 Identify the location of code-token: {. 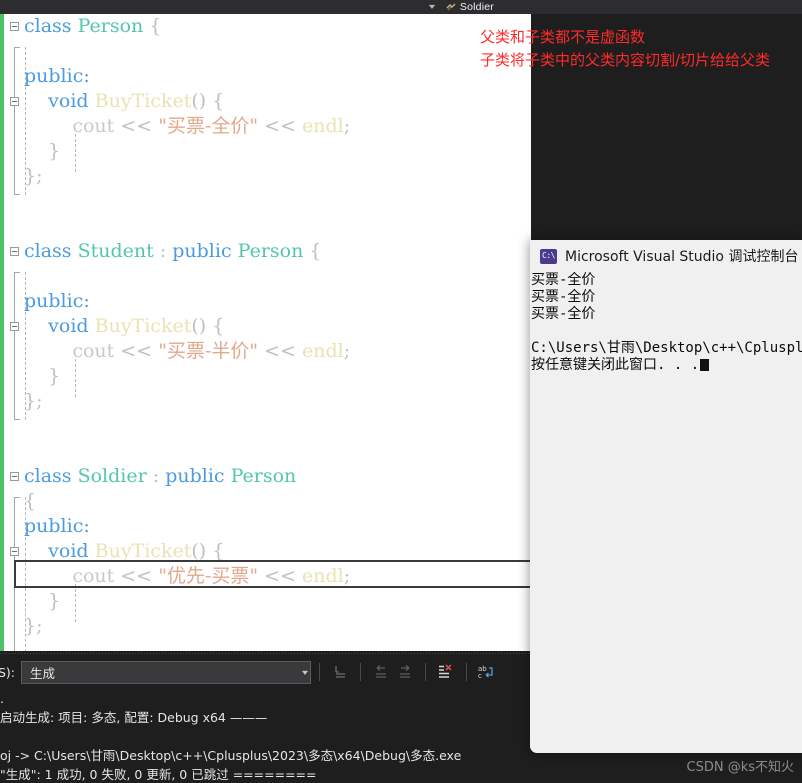
(152, 26).